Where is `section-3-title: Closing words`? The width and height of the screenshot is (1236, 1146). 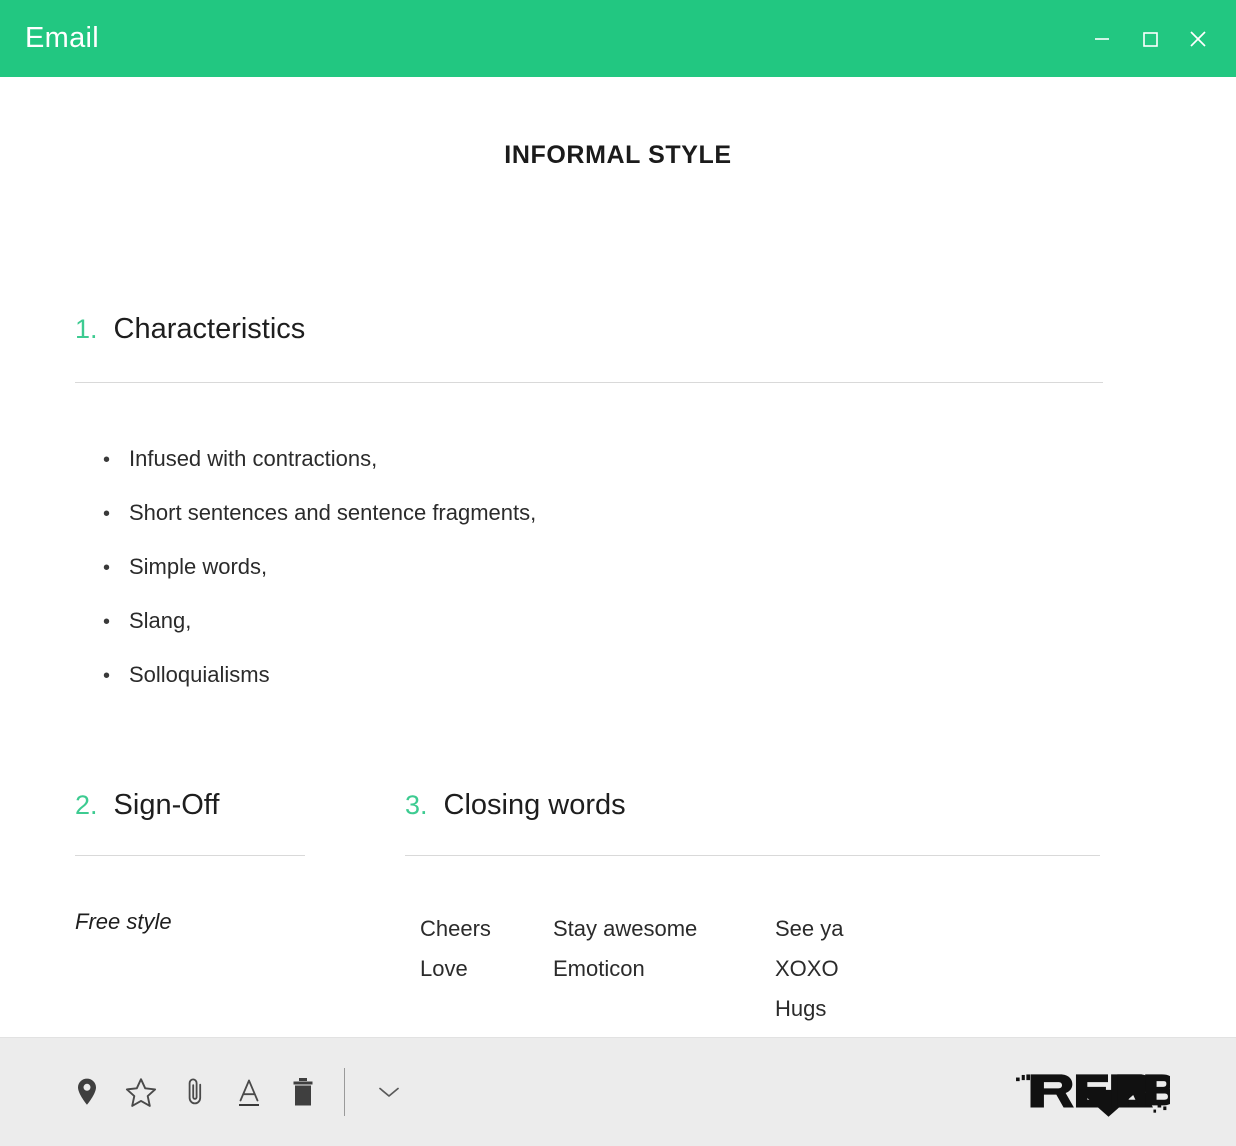
section-3-title: Closing words is located at coordinates (534, 805).